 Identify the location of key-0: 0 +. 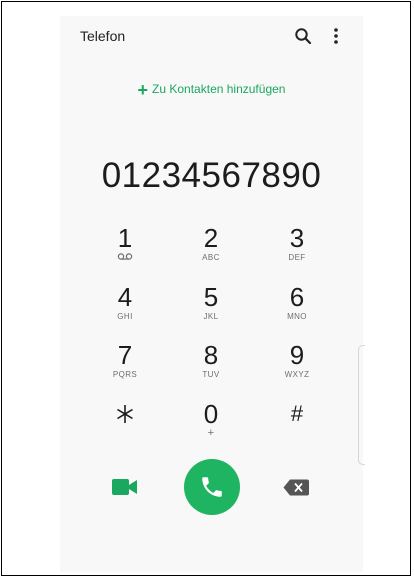
(211, 427).